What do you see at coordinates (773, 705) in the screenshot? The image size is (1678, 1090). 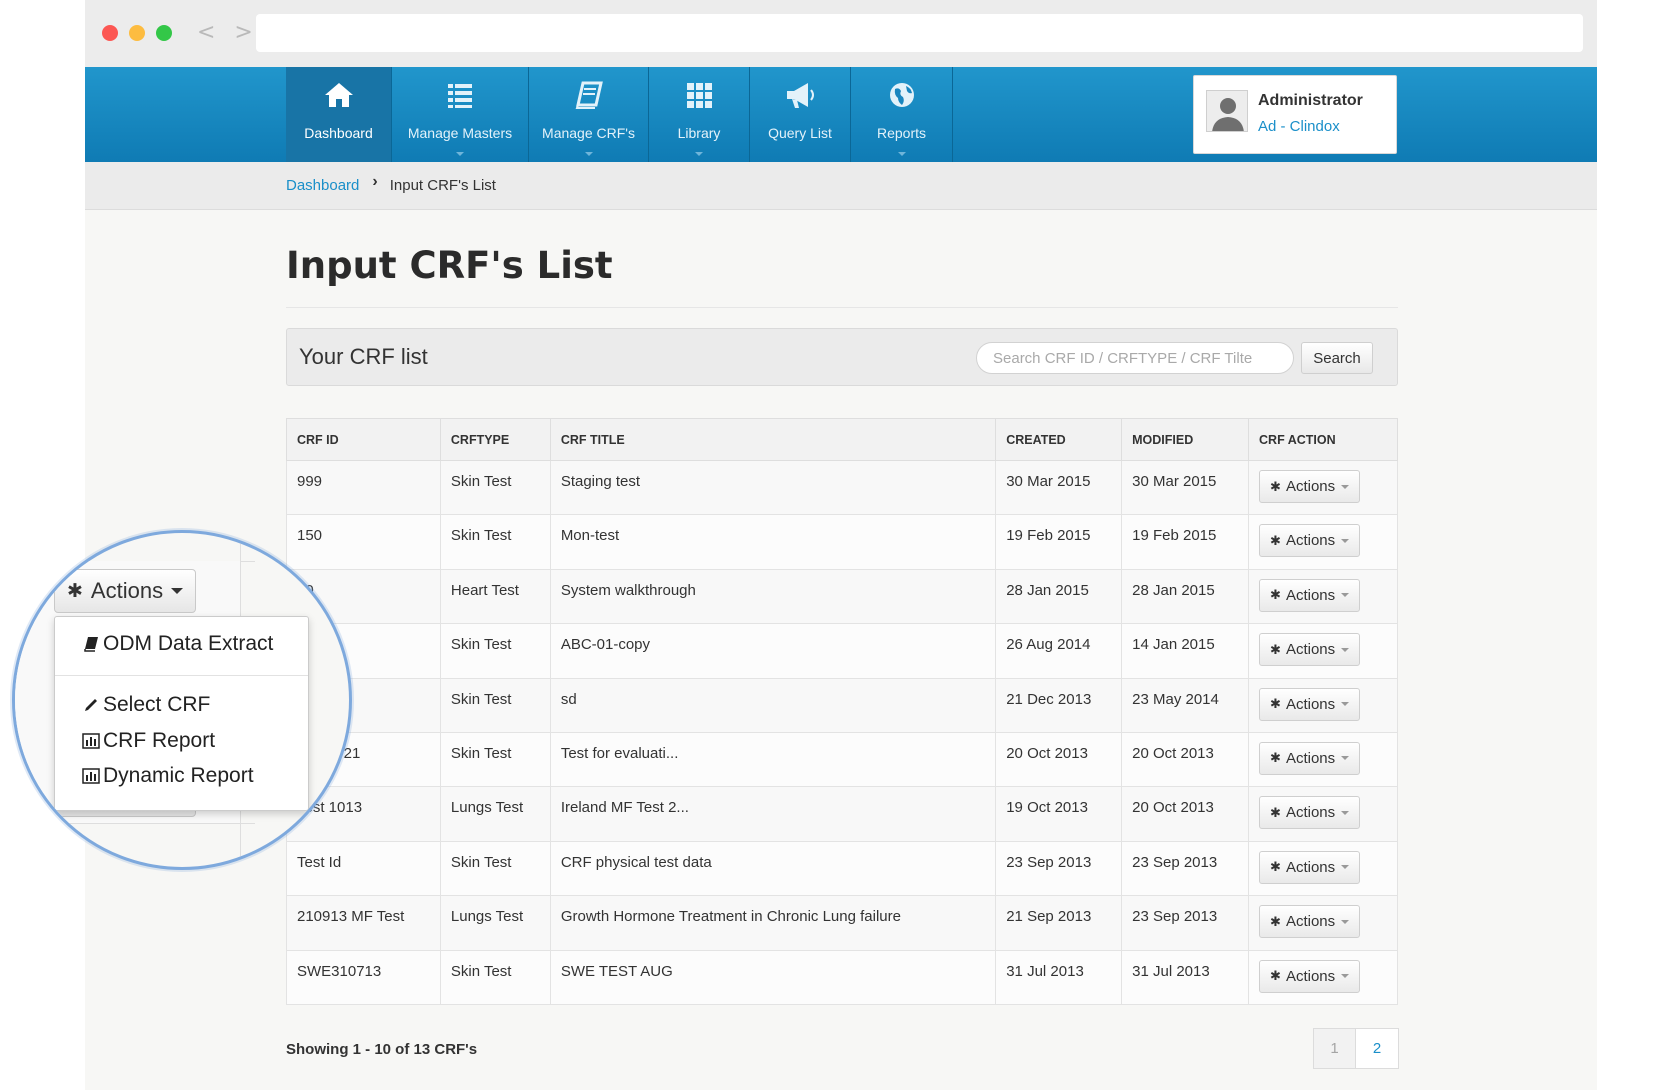 I see `cell-crf-title: sd` at bounding box center [773, 705].